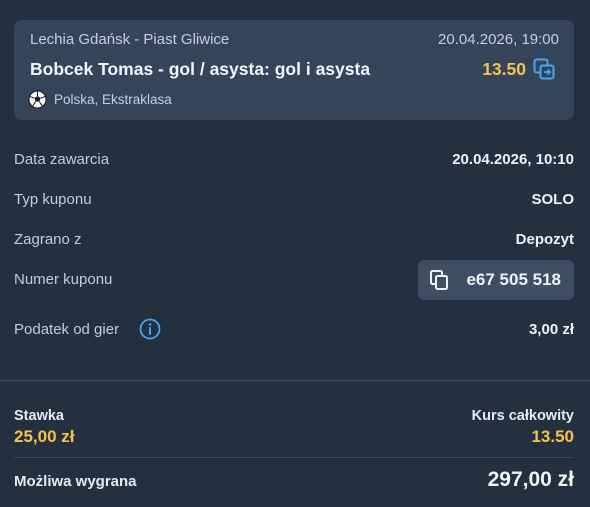 This screenshot has height=507, width=590. Describe the element at coordinates (544, 69) in the screenshot. I see `swap-icon` at that location.